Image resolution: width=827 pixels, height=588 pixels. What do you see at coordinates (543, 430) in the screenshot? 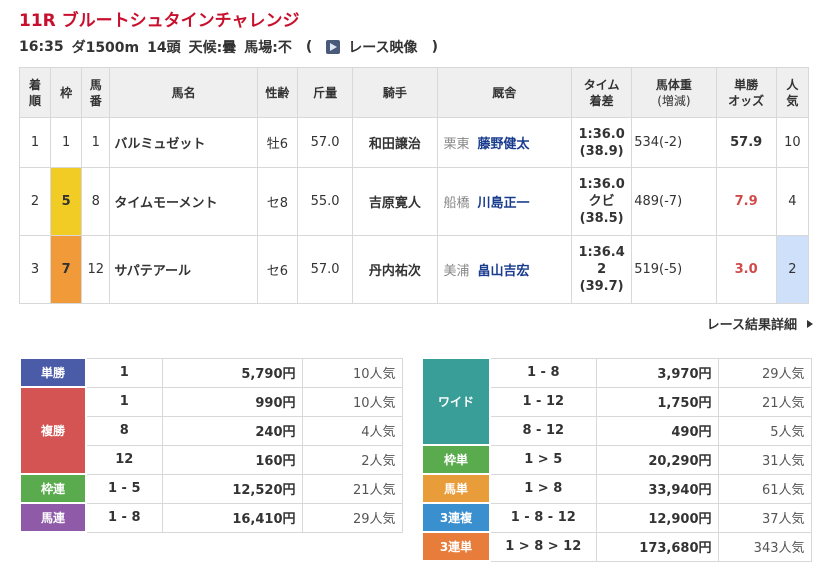
I see `payout-combo: 8 - 12` at bounding box center [543, 430].